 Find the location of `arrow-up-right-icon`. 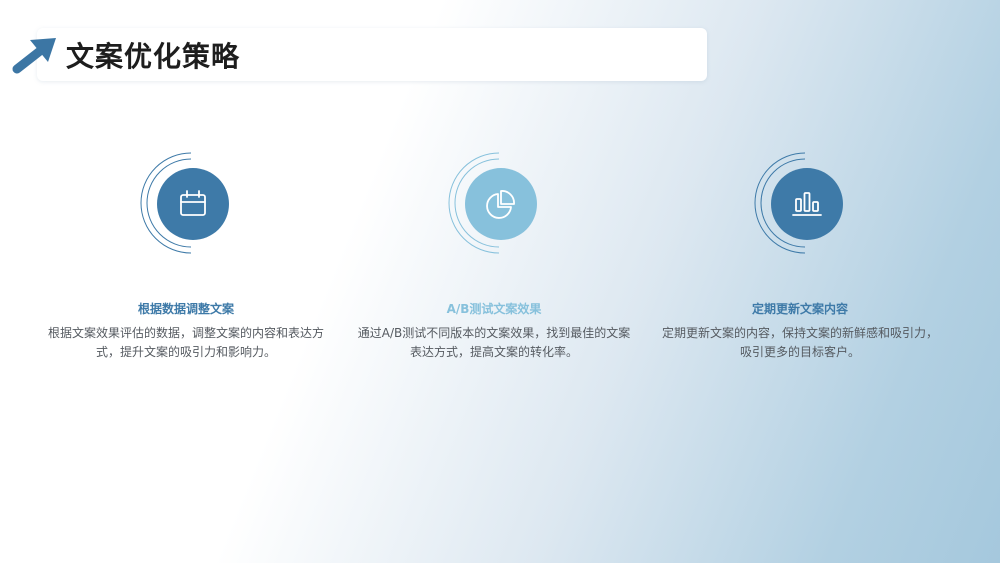

arrow-up-right-icon is located at coordinates (34, 56).